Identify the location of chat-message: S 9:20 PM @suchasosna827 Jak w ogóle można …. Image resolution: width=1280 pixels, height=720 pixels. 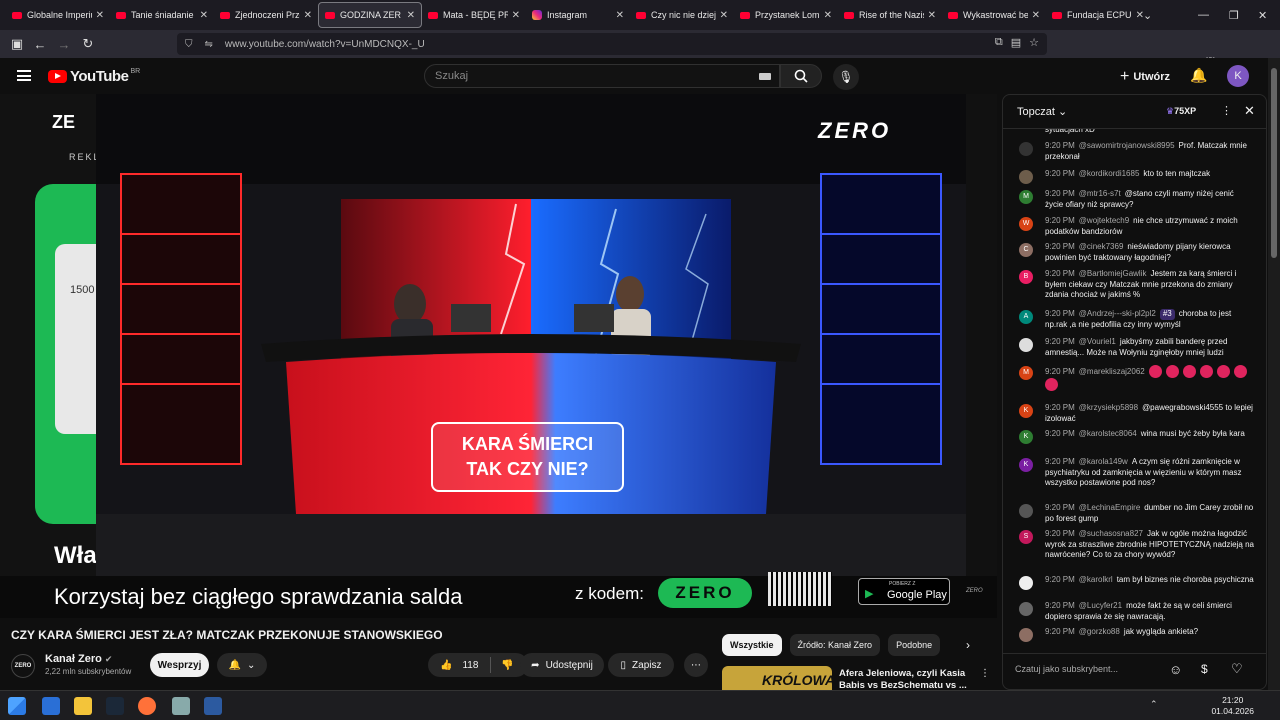
(1134, 545).